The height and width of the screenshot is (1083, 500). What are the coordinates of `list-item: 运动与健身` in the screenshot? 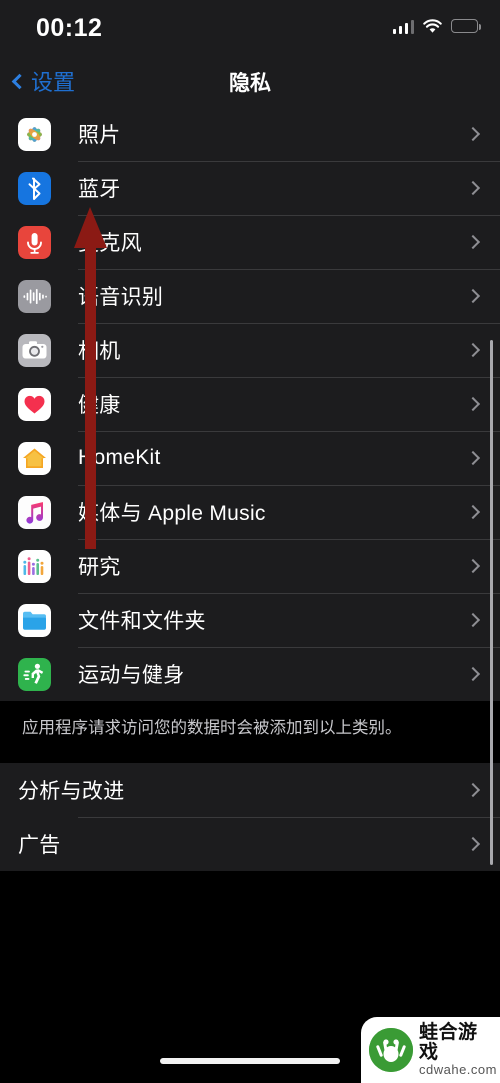 It's located at (250, 674).